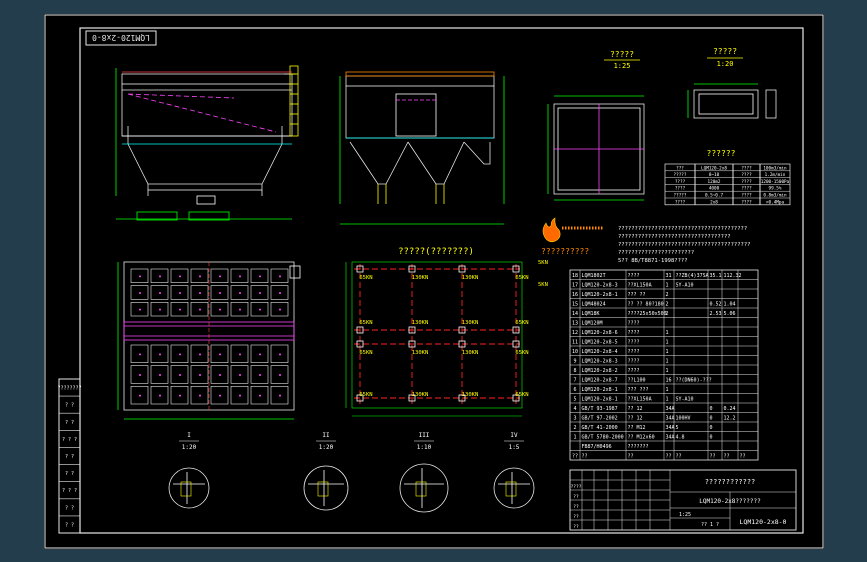 This screenshot has height=562, width=867. I want to click on bom-cell: 100HV, so click(683, 418).